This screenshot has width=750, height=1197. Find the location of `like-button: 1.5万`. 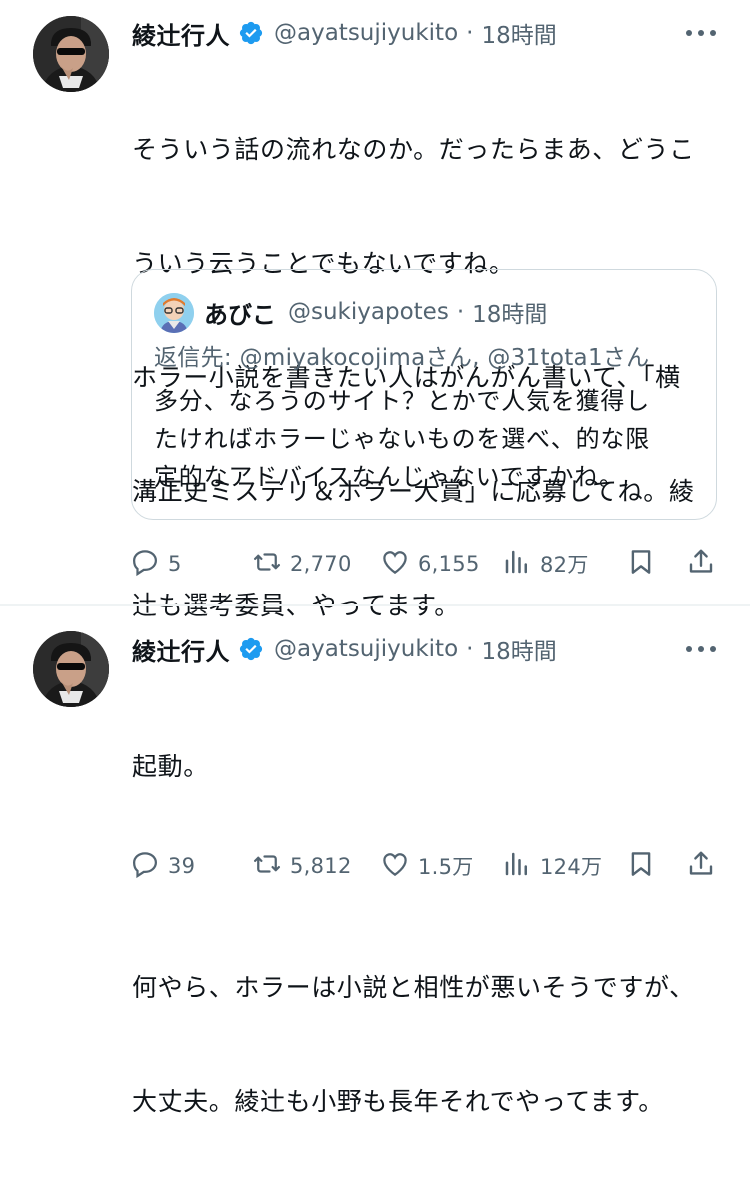

like-button: 1.5万 is located at coordinates (427, 866).